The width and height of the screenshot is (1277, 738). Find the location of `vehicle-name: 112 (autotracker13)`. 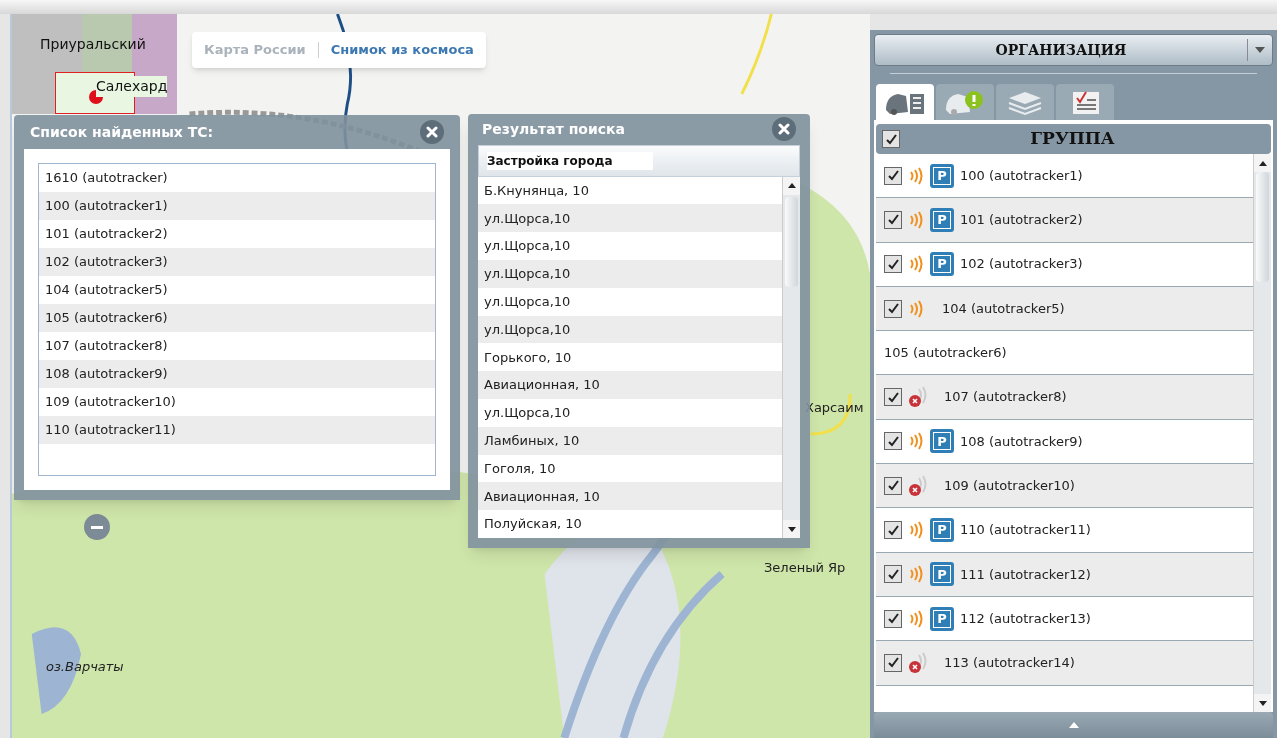

vehicle-name: 112 (autotracker13) is located at coordinates (1025, 618).